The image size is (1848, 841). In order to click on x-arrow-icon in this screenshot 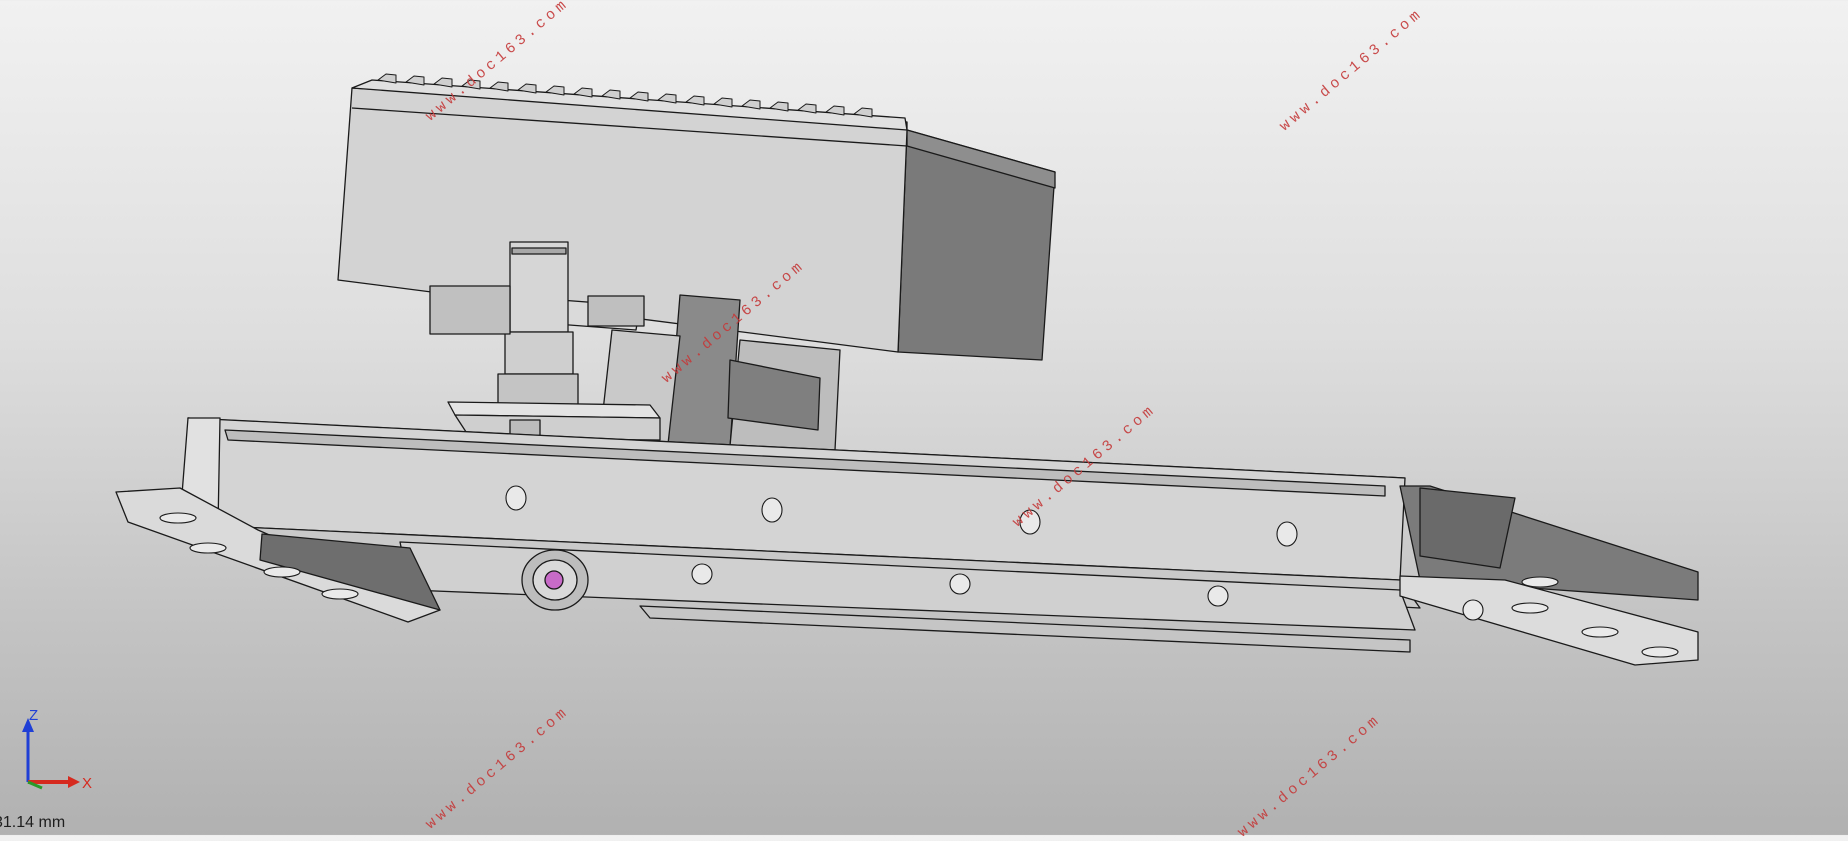, I will do `click(74, 782)`.